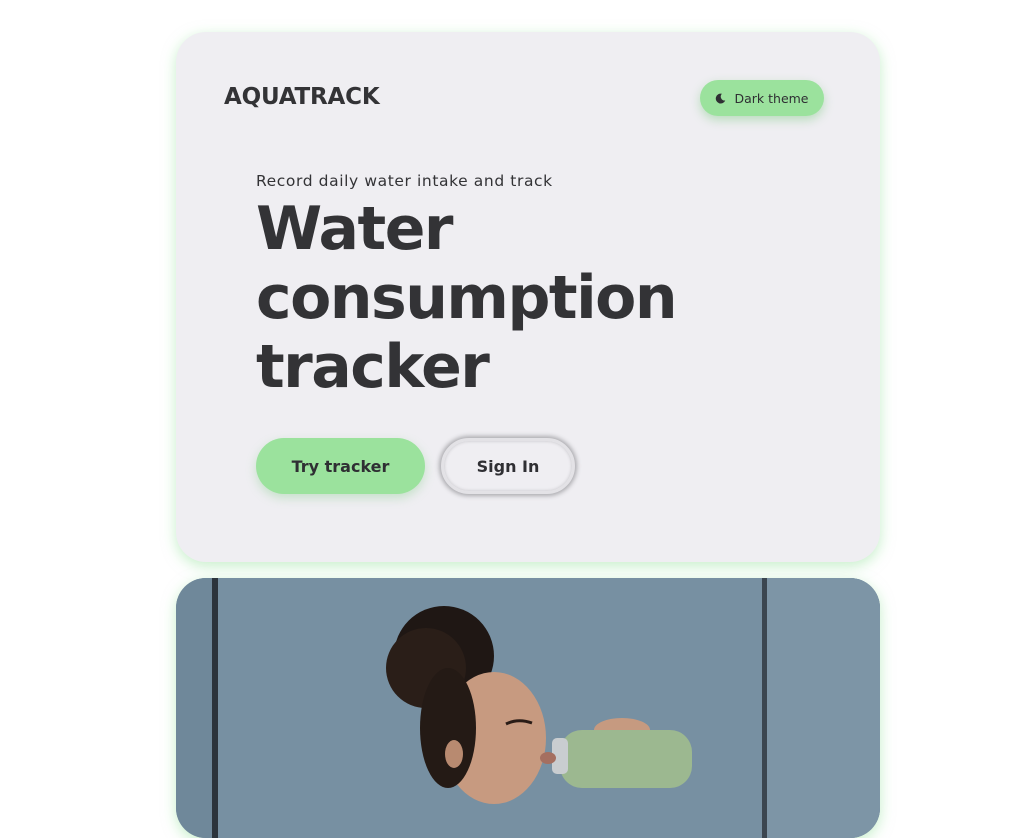 Image resolution: width=1024 pixels, height=838 pixels. I want to click on dark-theme-button: Dark theme, so click(762, 98).